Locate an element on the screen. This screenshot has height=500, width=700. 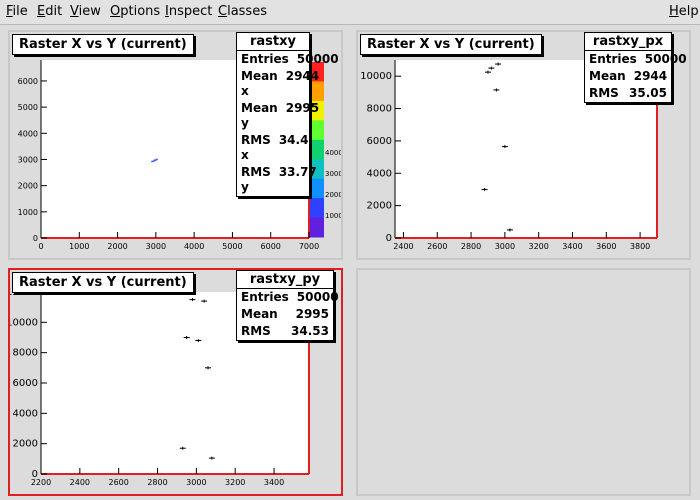
stats-name: rastxy_px is located at coordinates (628, 42).